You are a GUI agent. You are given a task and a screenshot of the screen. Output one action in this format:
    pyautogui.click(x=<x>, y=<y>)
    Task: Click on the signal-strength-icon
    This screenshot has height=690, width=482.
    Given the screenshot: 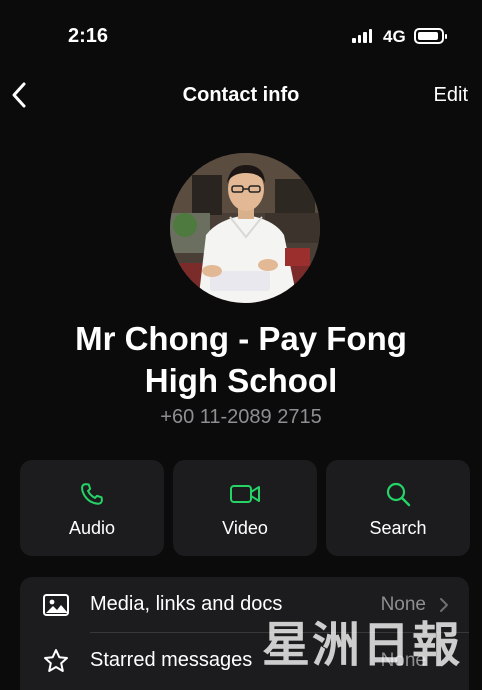 What is the action you would take?
    pyautogui.click(x=362, y=36)
    